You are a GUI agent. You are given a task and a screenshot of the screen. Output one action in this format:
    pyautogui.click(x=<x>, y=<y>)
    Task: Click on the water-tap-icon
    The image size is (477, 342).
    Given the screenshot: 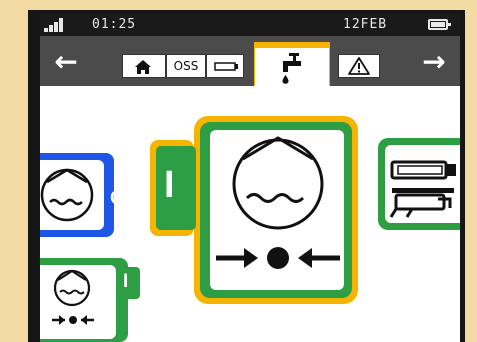 What is the action you would take?
    pyautogui.click(x=291, y=68)
    